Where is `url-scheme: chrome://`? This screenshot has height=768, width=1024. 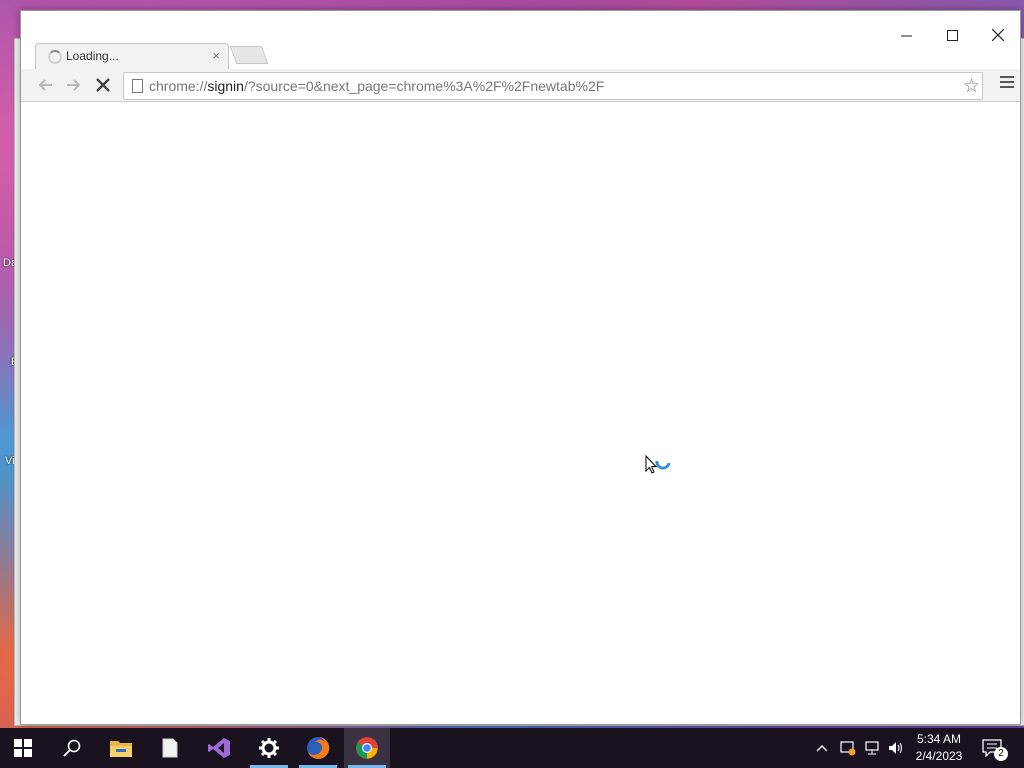 url-scheme: chrome:// is located at coordinates (178, 86).